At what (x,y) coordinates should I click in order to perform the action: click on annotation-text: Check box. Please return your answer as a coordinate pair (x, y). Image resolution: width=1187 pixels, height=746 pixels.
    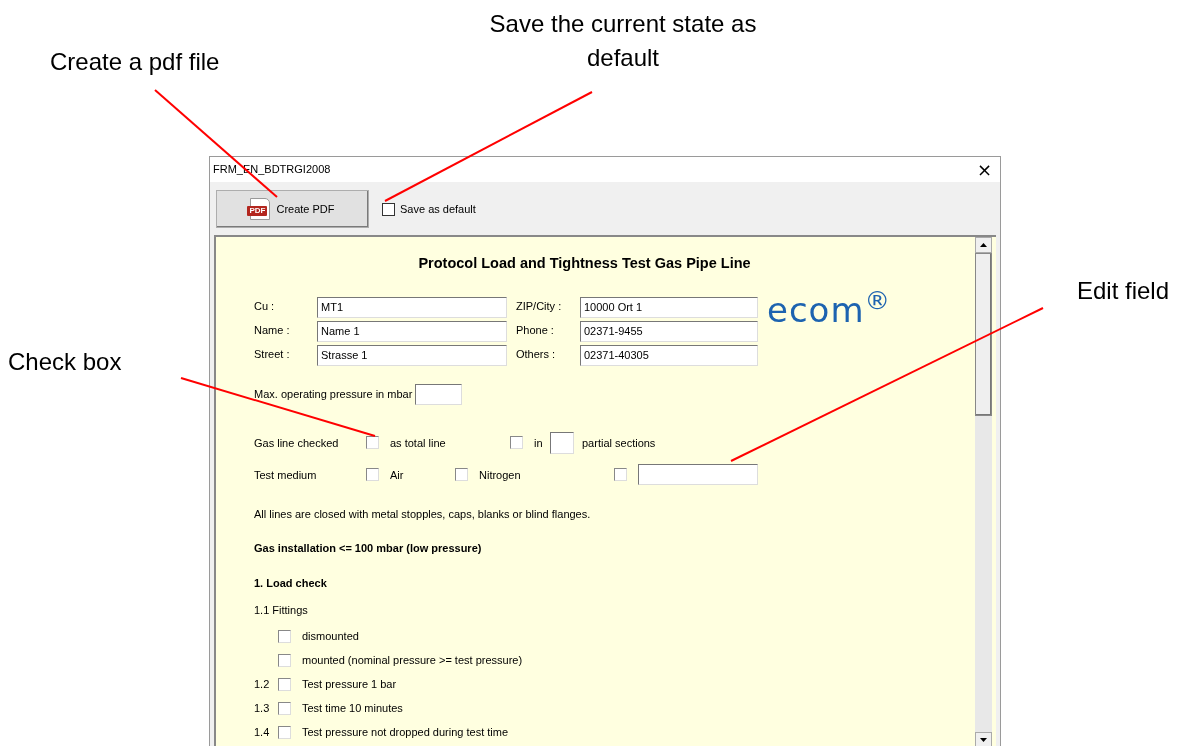
    Looking at the image, I should click on (65, 362).